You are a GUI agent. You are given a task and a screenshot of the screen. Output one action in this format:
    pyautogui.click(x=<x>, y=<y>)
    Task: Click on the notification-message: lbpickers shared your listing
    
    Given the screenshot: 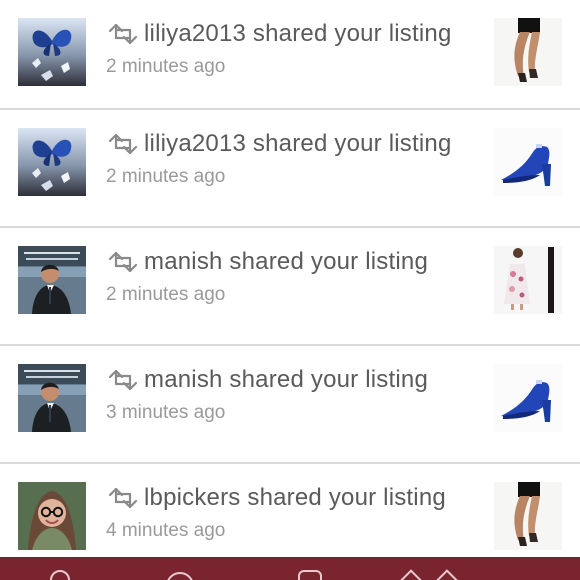 What is the action you would take?
    pyautogui.click(x=295, y=497)
    